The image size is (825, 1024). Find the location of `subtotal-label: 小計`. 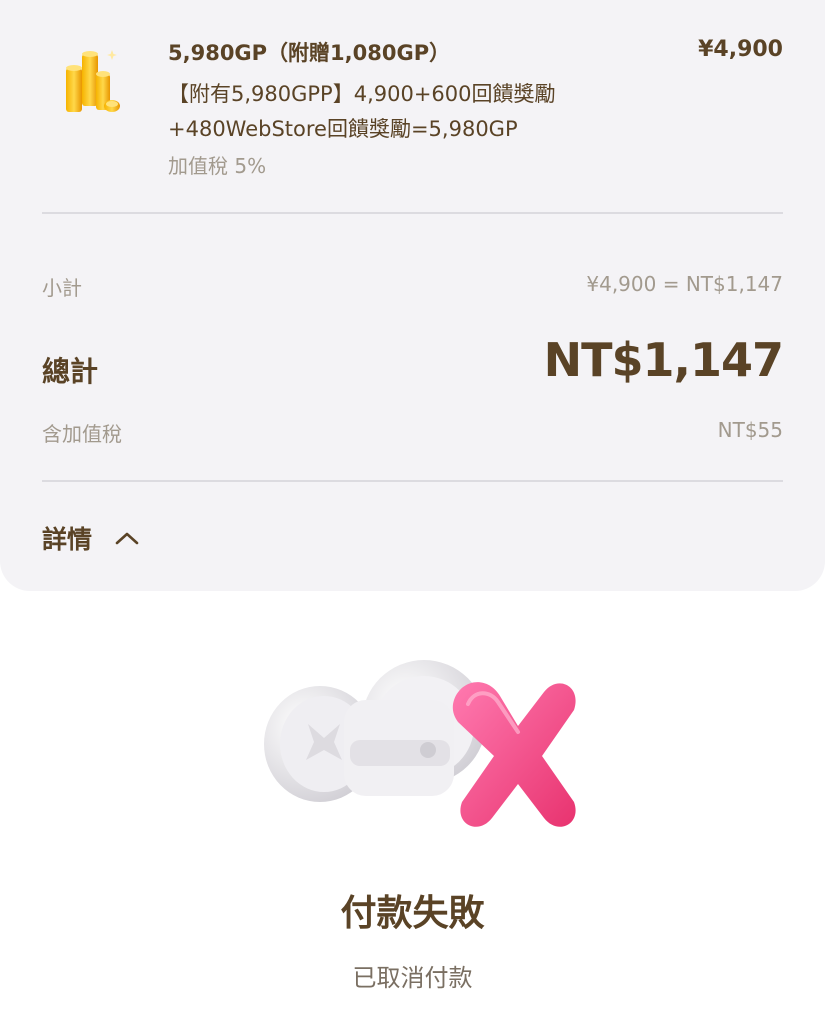

subtotal-label: 小計 is located at coordinates (62, 288).